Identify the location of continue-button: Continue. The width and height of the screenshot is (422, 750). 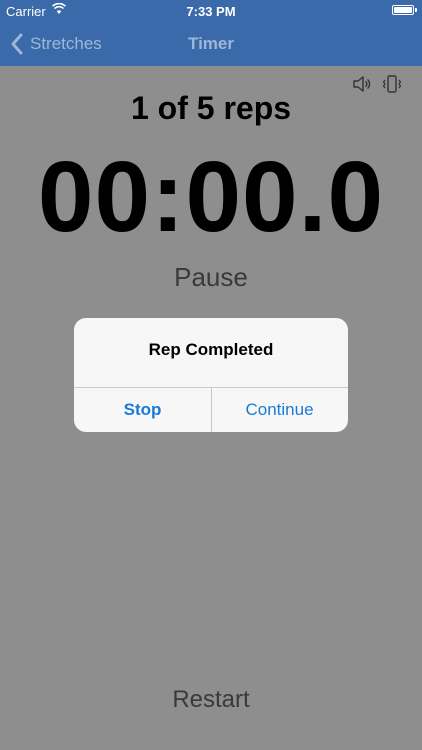
(279, 410).